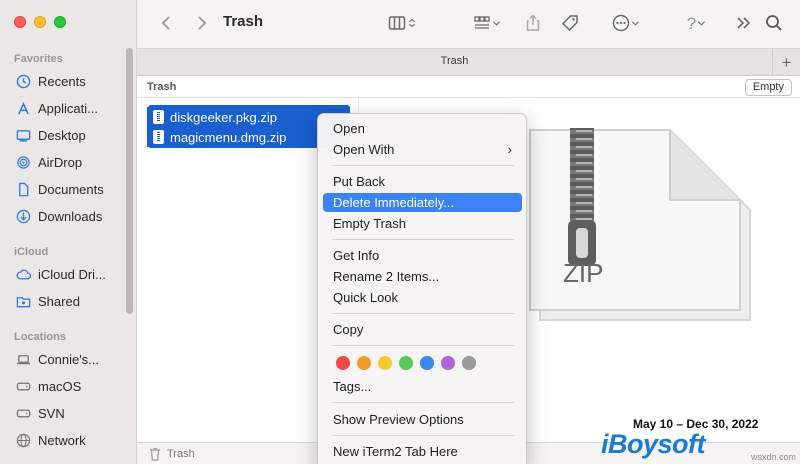 Image resolution: width=800 pixels, height=464 pixels. I want to click on shared-folder-icon, so click(23, 301).